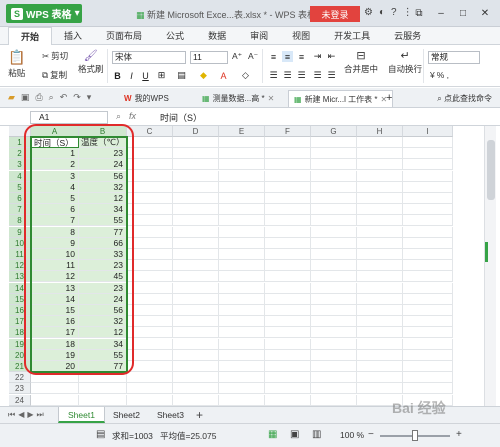 This screenshot has height=447, width=500. Describe the element at coordinates (20, 299) in the screenshot. I see `row-header-15: 15` at that location.